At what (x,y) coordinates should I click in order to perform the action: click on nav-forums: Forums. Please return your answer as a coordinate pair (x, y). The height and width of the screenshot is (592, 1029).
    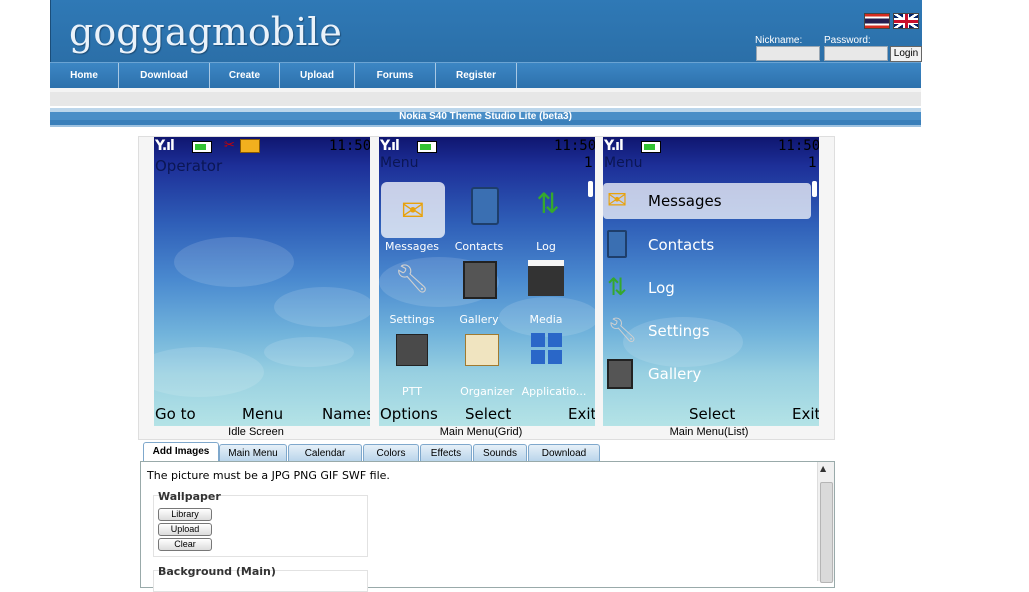
    Looking at the image, I should click on (395, 75).